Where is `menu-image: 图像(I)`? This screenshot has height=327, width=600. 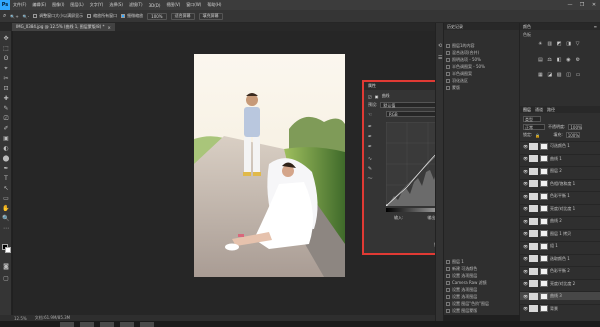 menu-image: 图像(I) is located at coordinates (58, 5).